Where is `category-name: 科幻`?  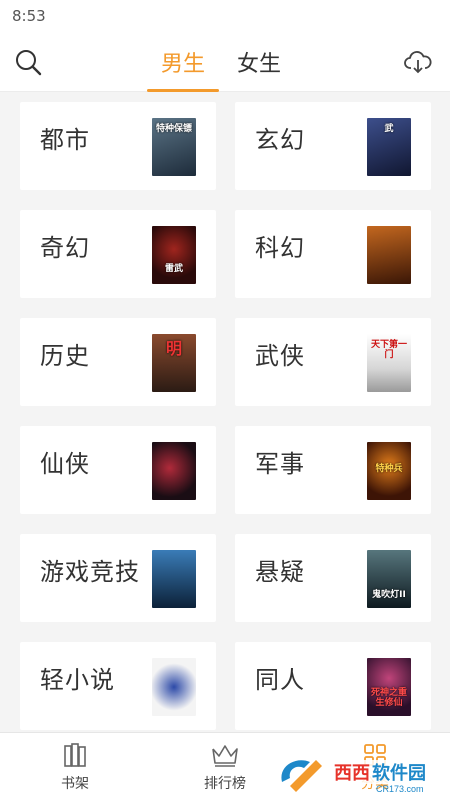
category-name: 科幻 is located at coordinates (280, 247).